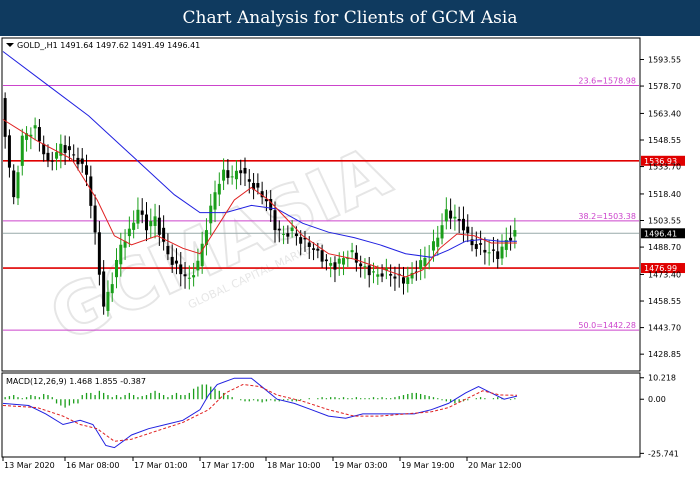 The width and height of the screenshot is (700, 500). Describe the element at coordinates (663, 453) in the screenshot. I see `macd-y-tick-label: -25.741` at that location.